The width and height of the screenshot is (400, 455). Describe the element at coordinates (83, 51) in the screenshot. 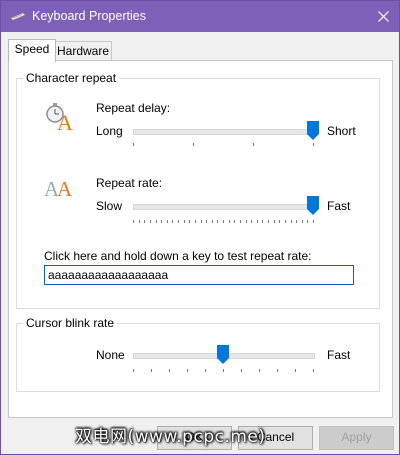

I see `tab-hardware: Hardware` at that location.